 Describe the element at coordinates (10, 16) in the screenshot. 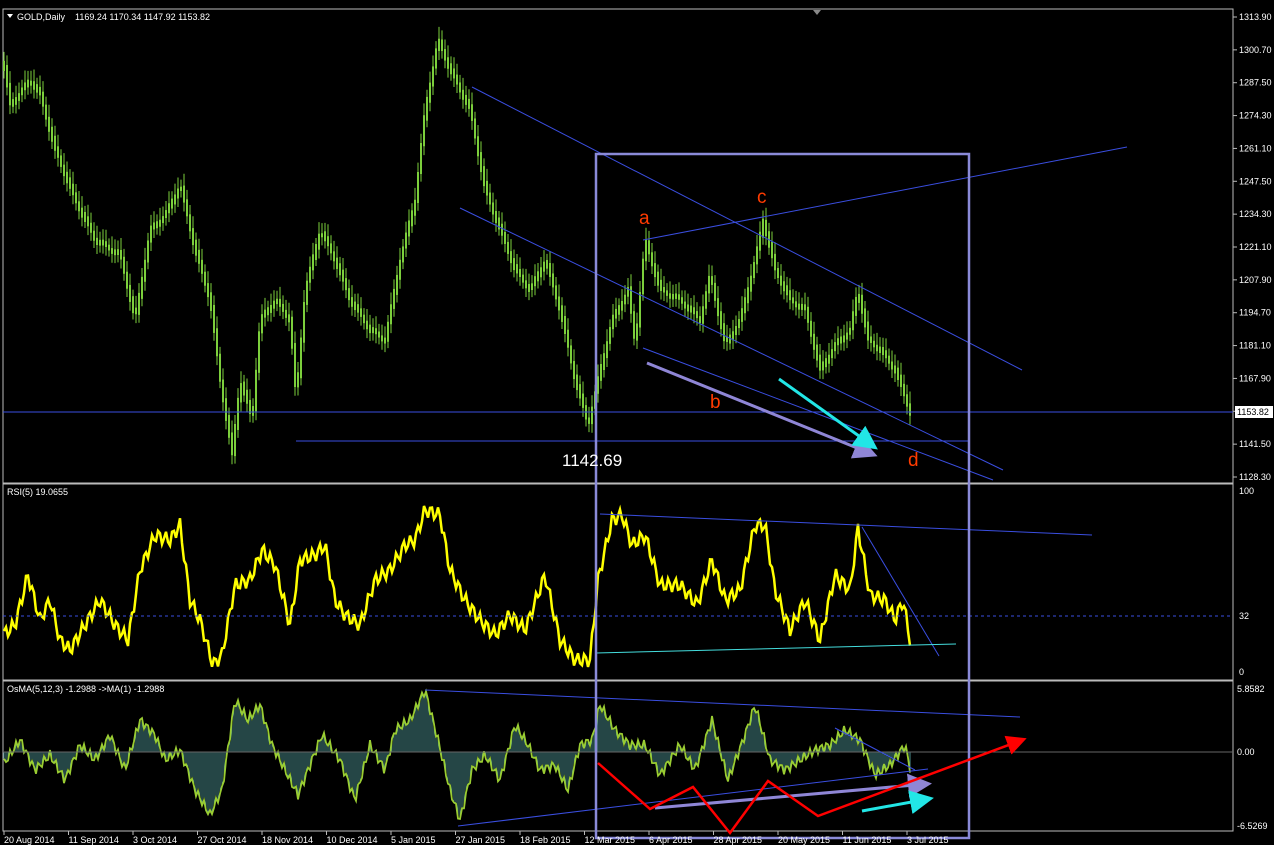

I see `dropdown-triangle-icon` at that location.